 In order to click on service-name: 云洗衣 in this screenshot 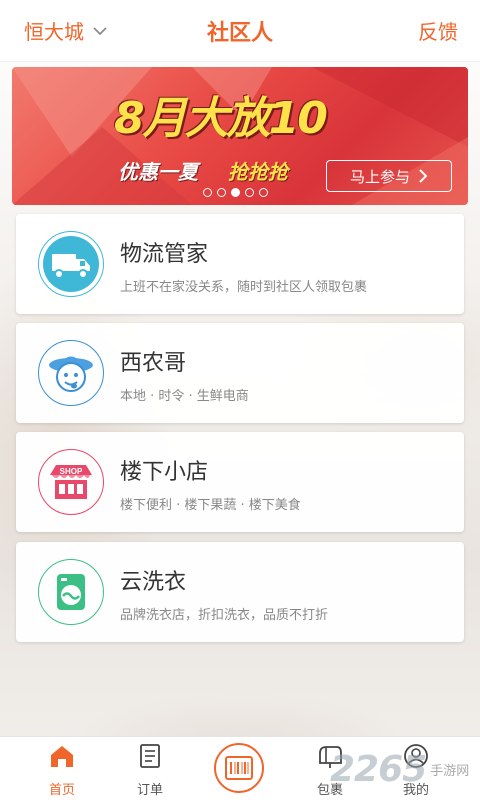, I will do `click(153, 582)`.